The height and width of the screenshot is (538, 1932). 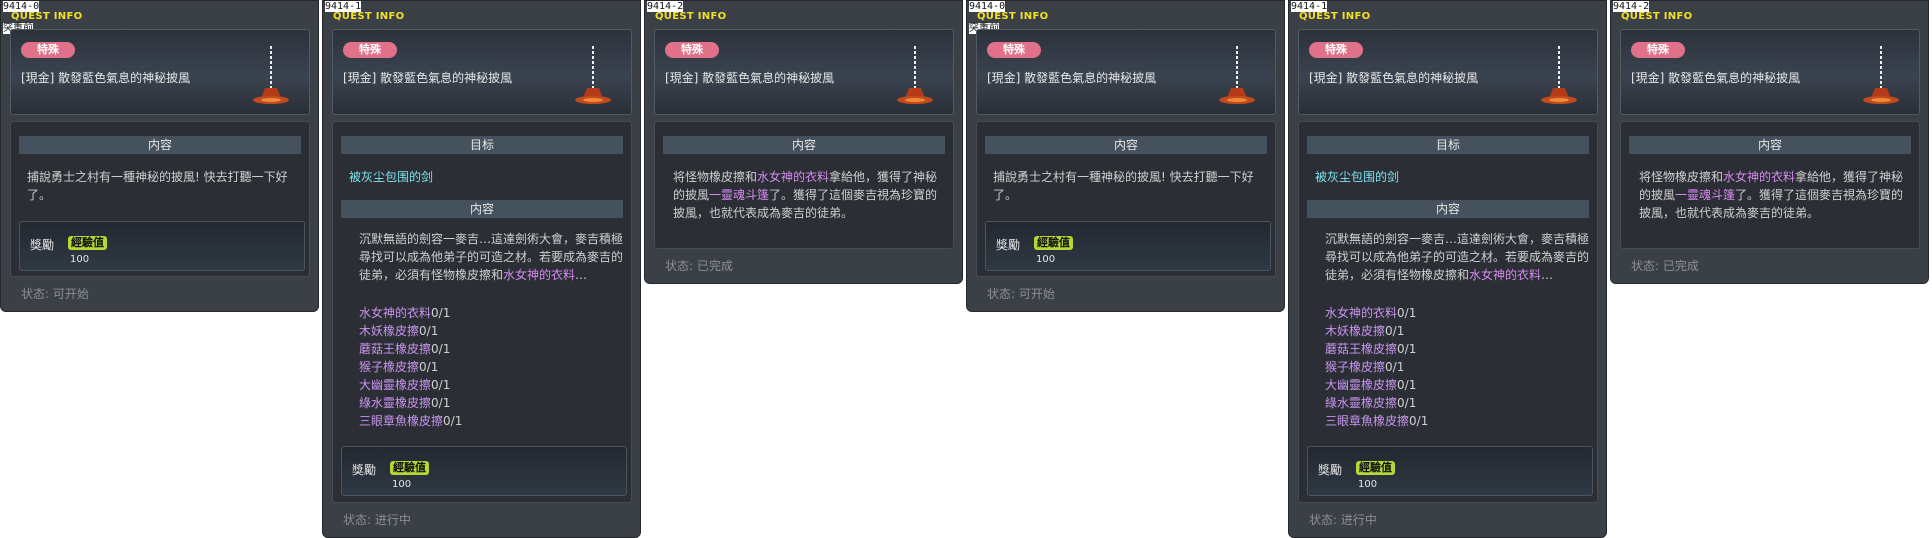 What do you see at coordinates (1361, 385) in the screenshot?
I see `objective-name: 大幽靈橡皮擦` at bounding box center [1361, 385].